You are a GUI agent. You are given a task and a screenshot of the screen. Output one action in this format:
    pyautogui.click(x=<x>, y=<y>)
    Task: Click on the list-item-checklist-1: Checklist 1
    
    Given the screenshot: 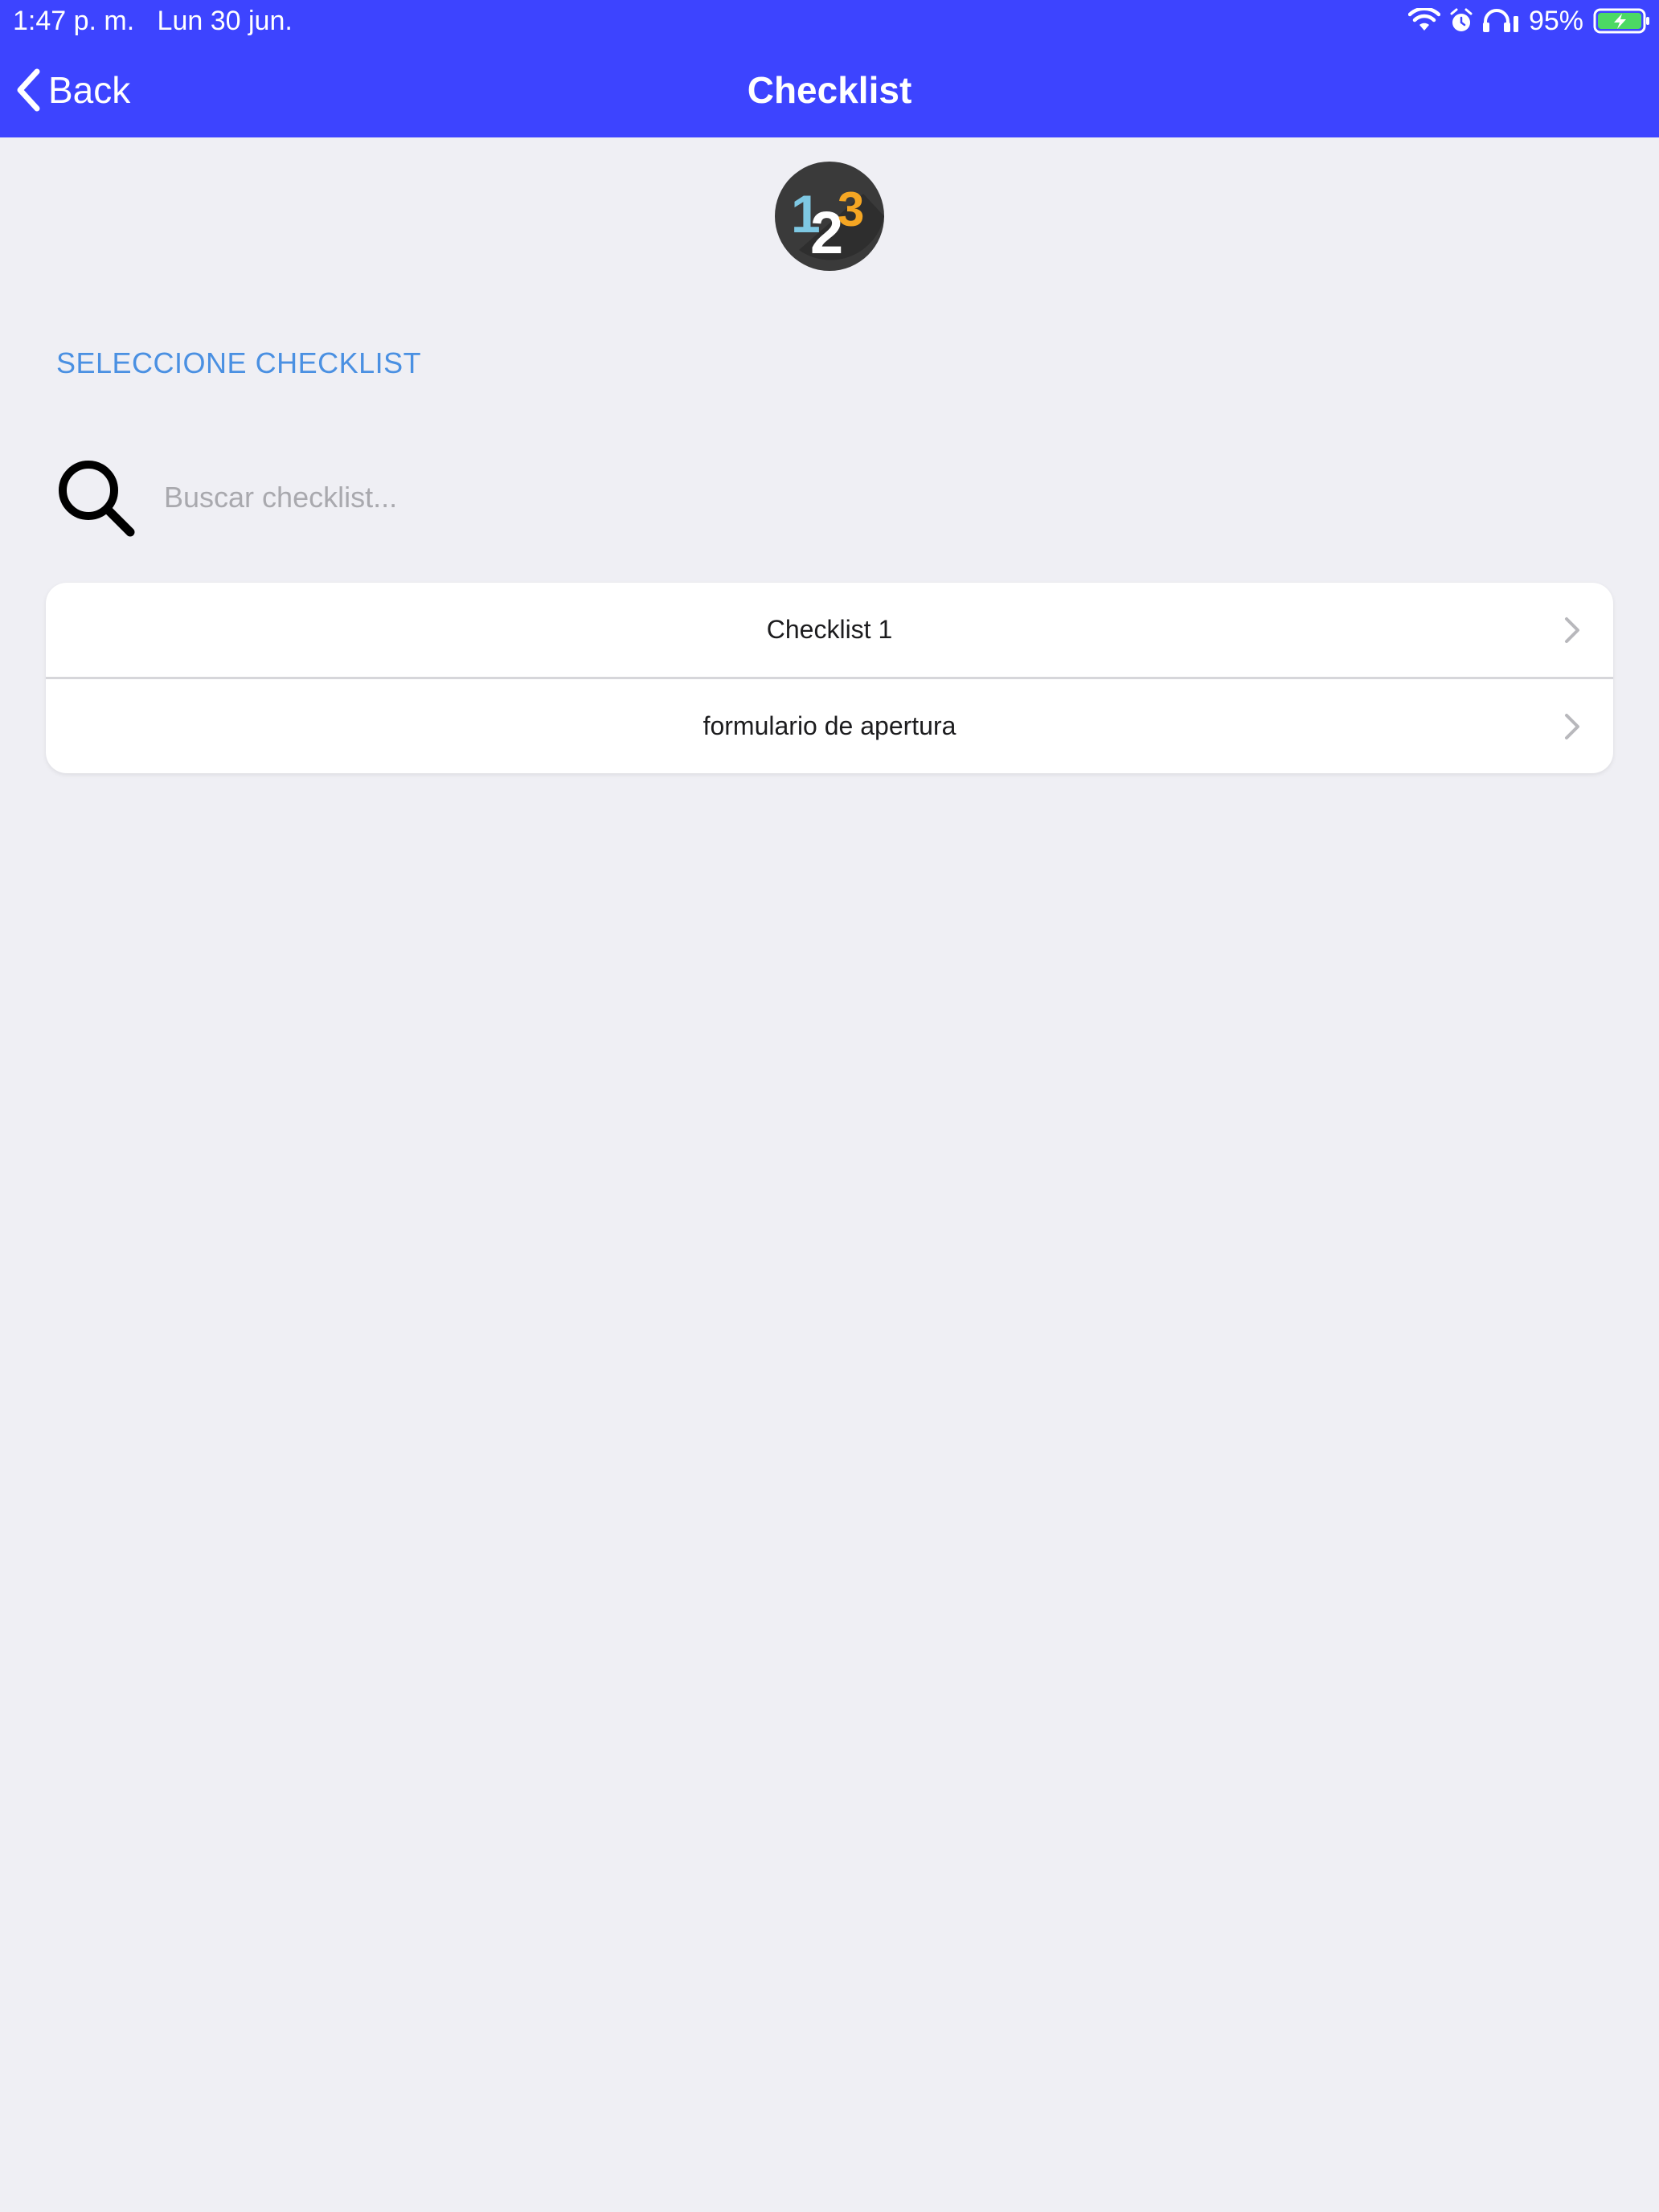 What is the action you would take?
    pyautogui.click(x=829, y=630)
    